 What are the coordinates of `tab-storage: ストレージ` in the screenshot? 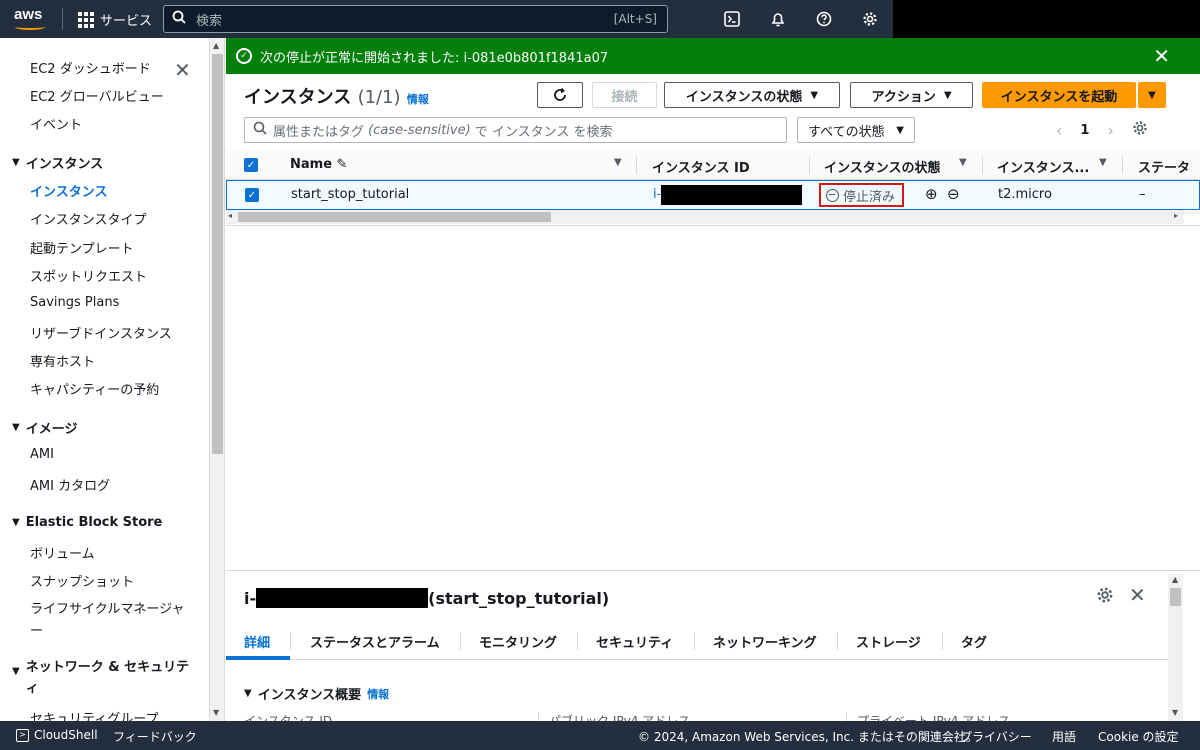 It's located at (888, 641).